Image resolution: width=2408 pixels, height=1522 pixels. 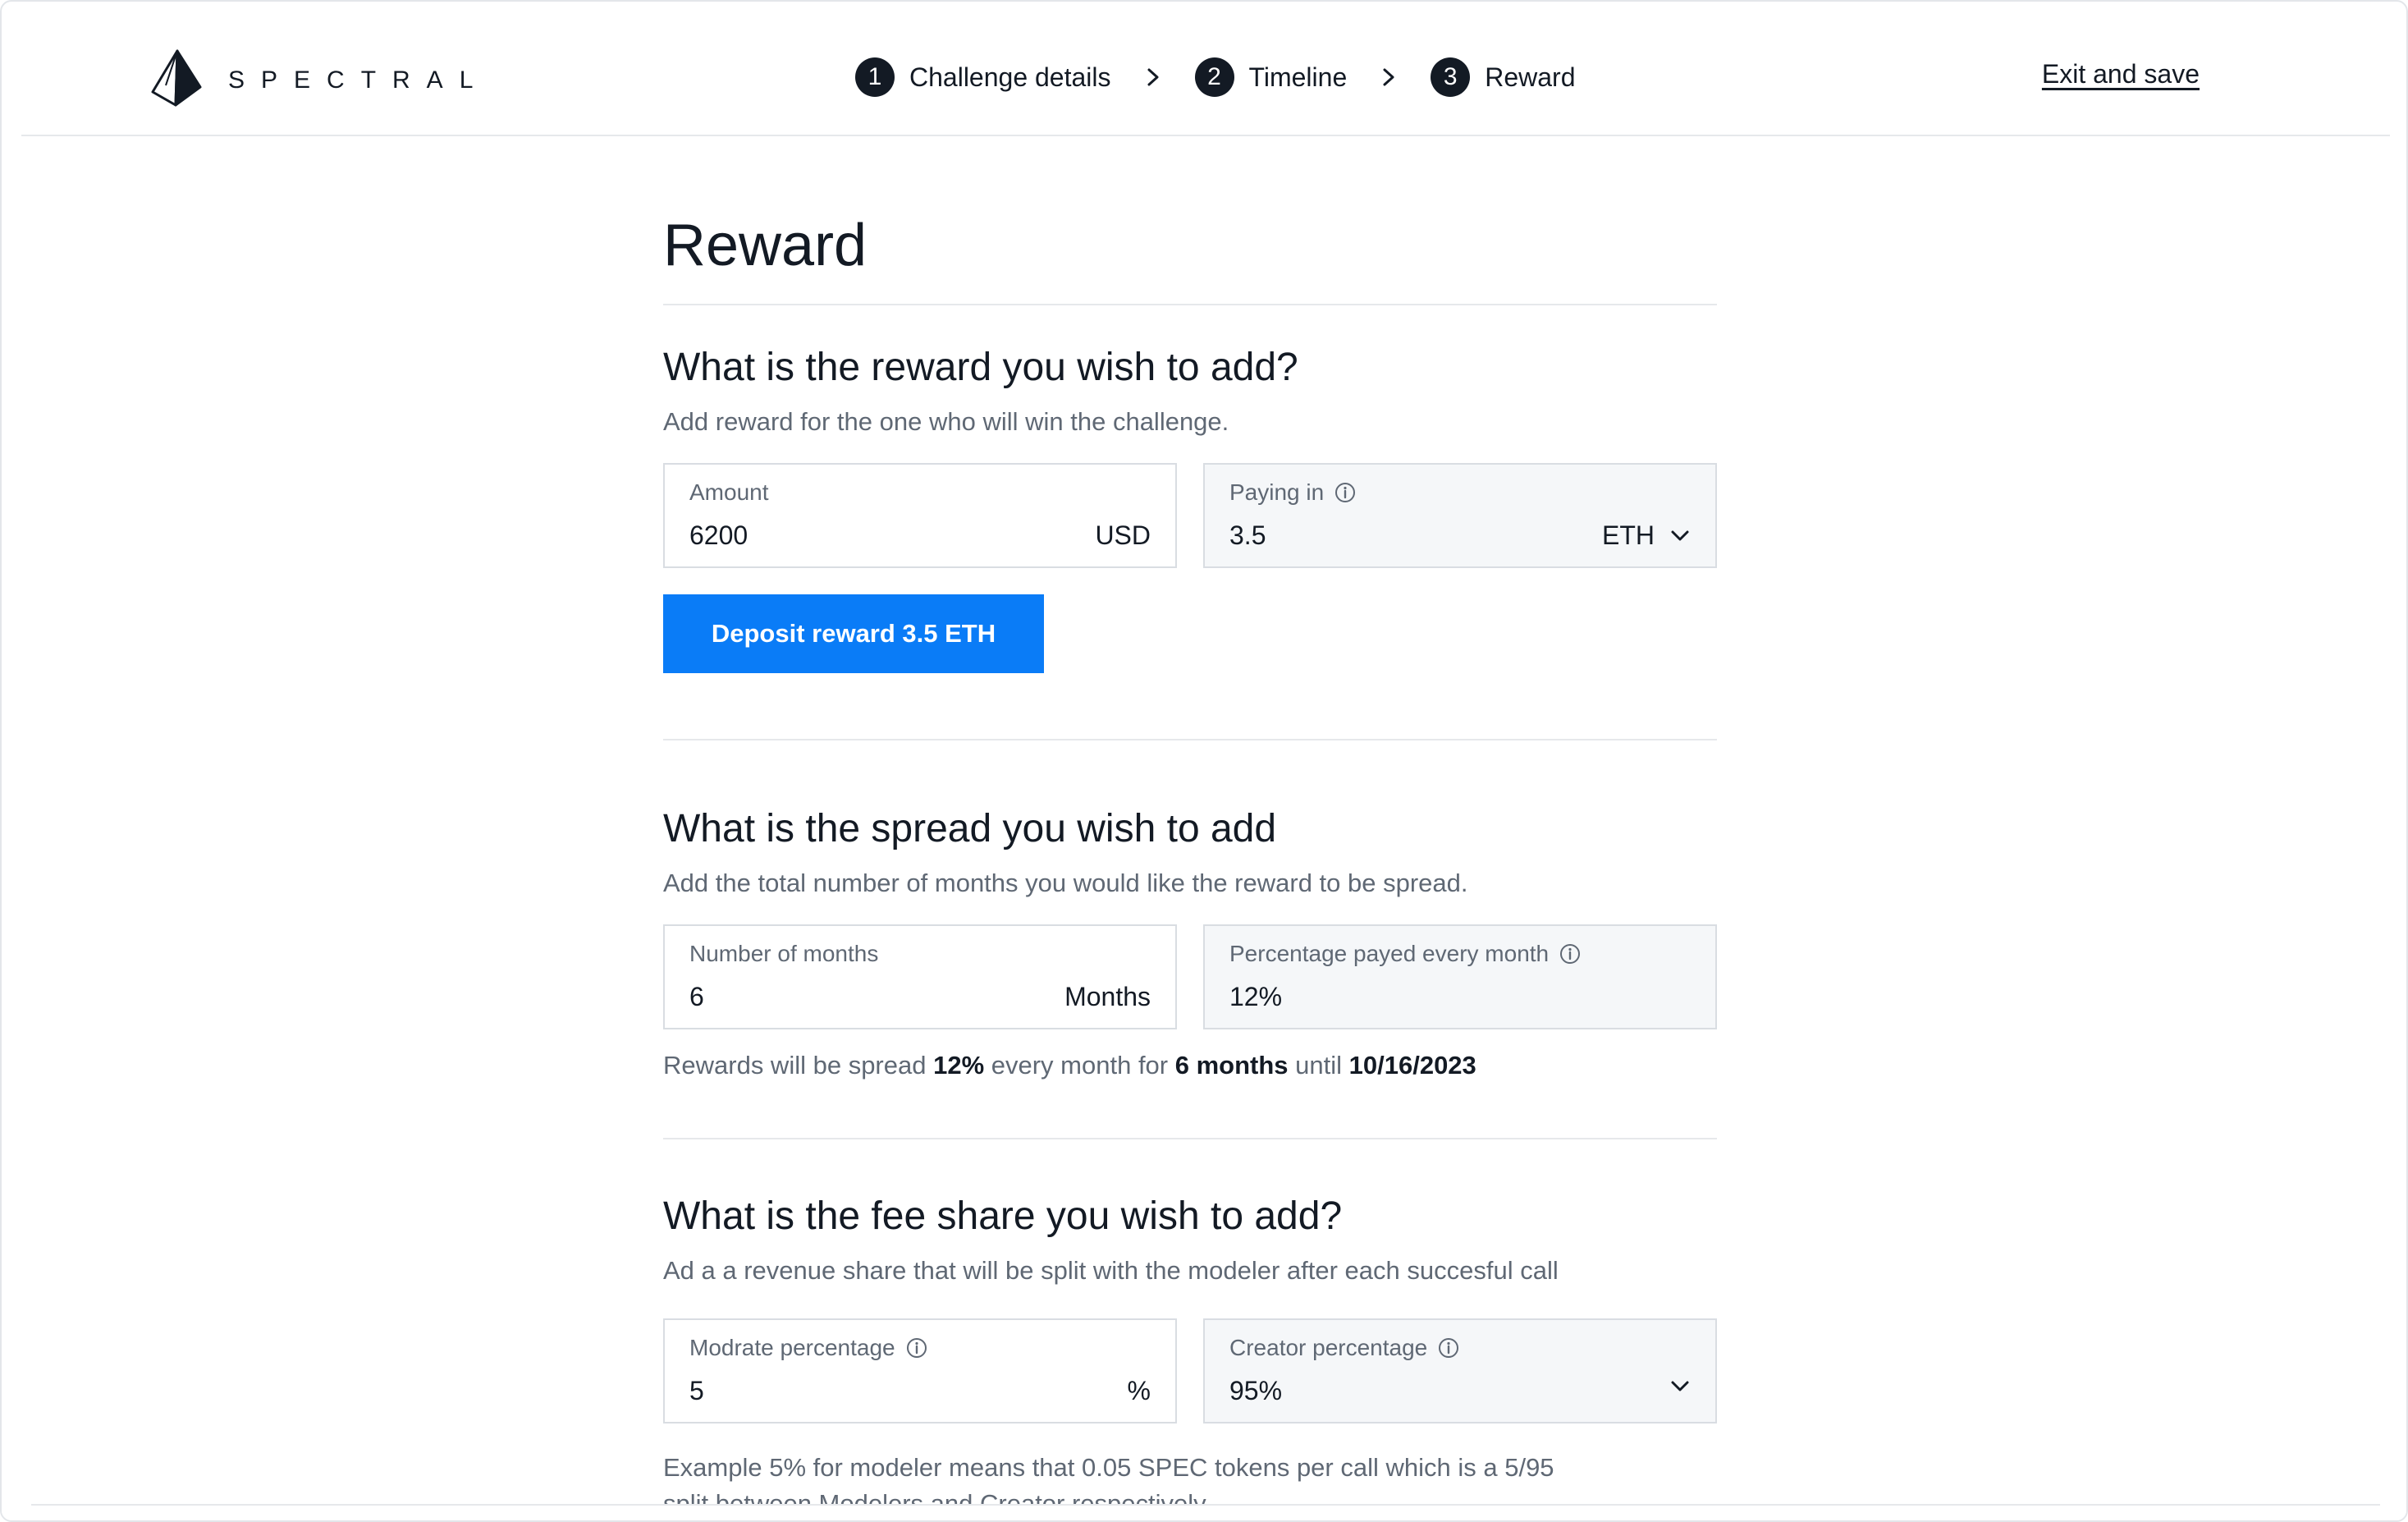 I want to click on step-label: Challenge details, so click(x=1010, y=77).